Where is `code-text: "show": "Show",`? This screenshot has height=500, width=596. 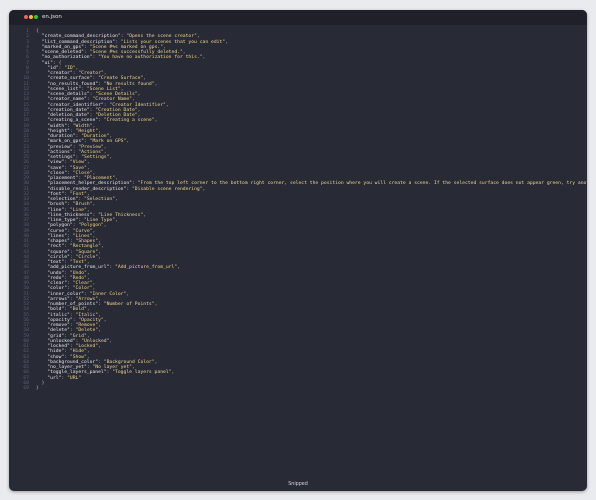 code-text: "show": "Show", is located at coordinates (68, 357).